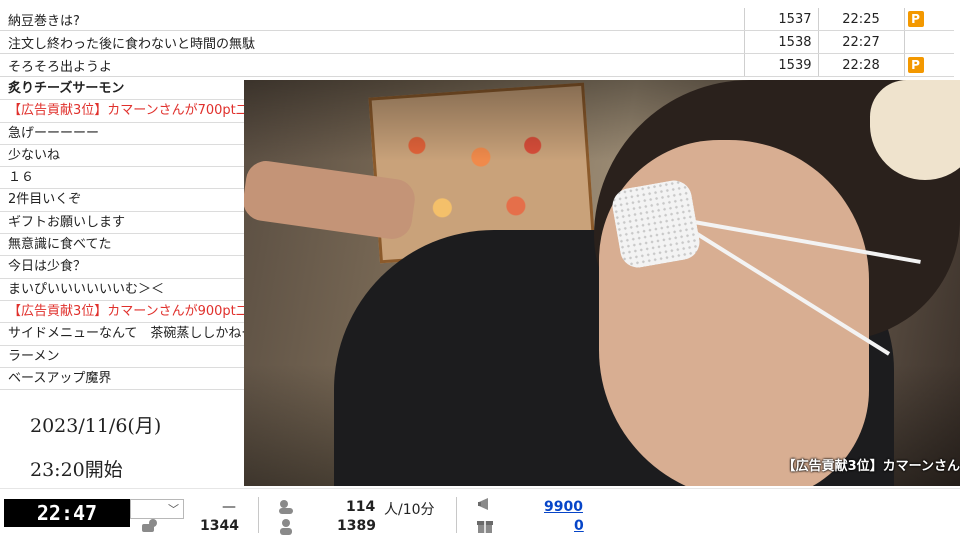  Describe the element at coordinates (229, 507) in the screenshot. I see `dash-value: —` at that location.